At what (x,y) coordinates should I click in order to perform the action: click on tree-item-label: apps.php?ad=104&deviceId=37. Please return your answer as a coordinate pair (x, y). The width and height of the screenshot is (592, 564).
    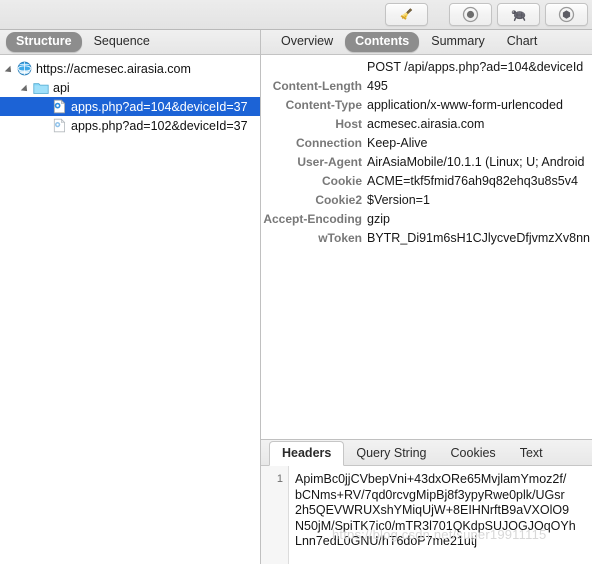
    Looking at the image, I should click on (159, 106).